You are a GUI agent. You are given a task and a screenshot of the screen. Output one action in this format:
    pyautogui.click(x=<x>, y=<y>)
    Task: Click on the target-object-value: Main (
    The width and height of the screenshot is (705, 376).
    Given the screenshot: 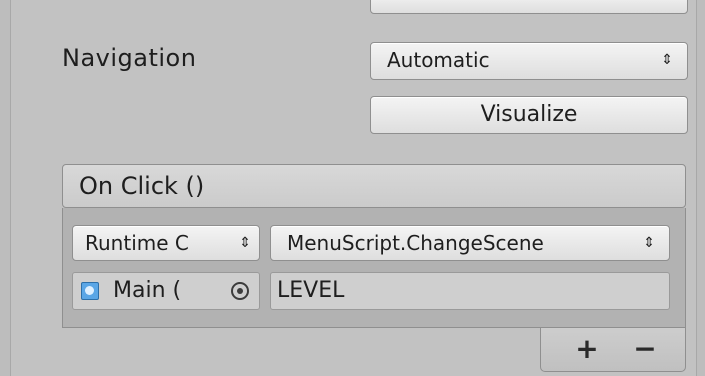 What is the action you would take?
    pyautogui.click(x=147, y=290)
    